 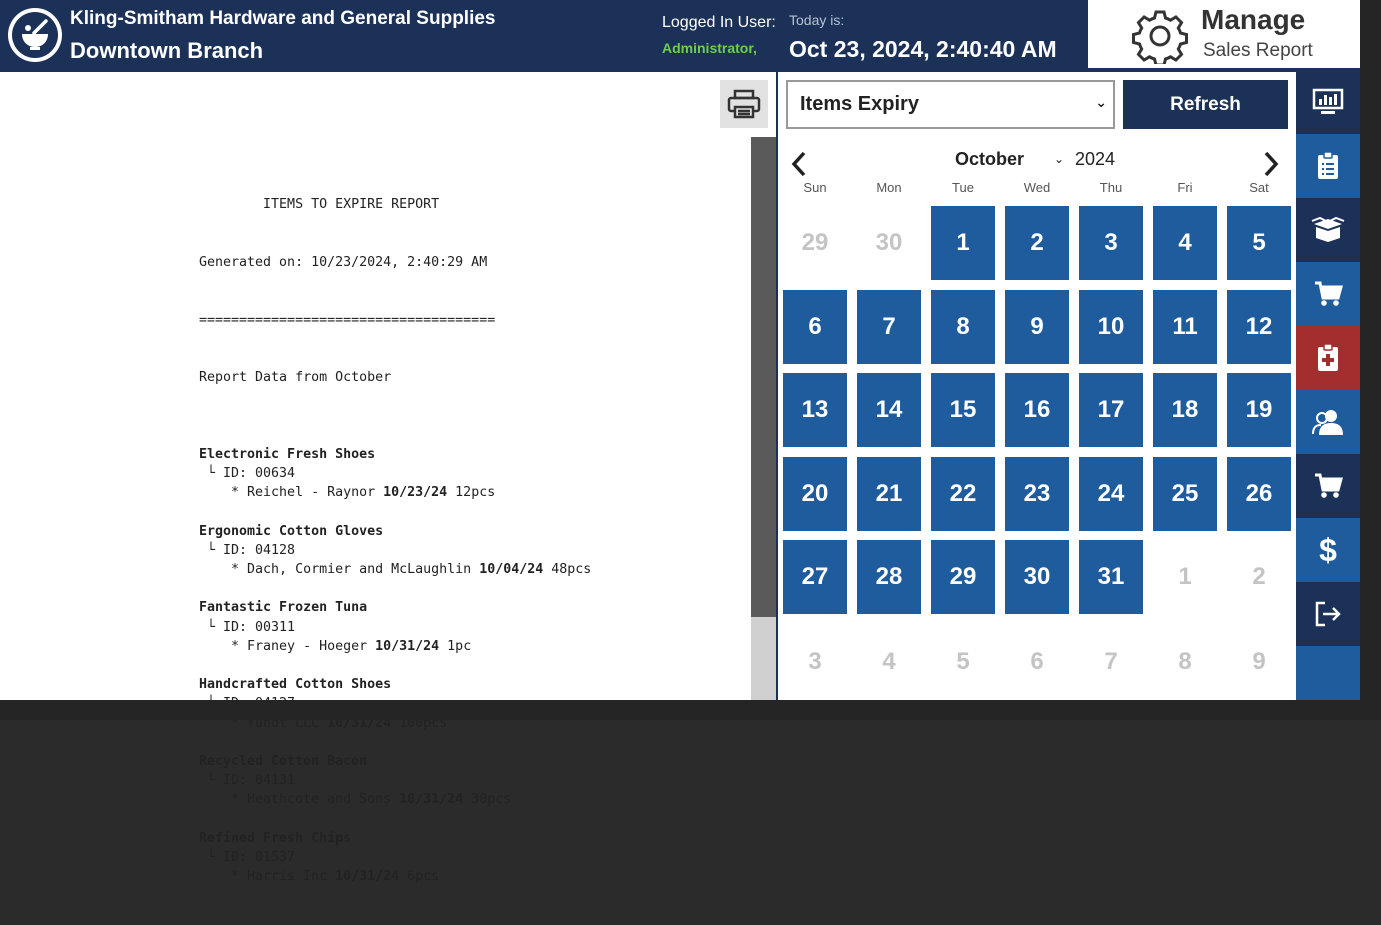 What do you see at coordinates (815, 577) in the screenshot?
I see `calendar-day: 27` at bounding box center [815, 577].